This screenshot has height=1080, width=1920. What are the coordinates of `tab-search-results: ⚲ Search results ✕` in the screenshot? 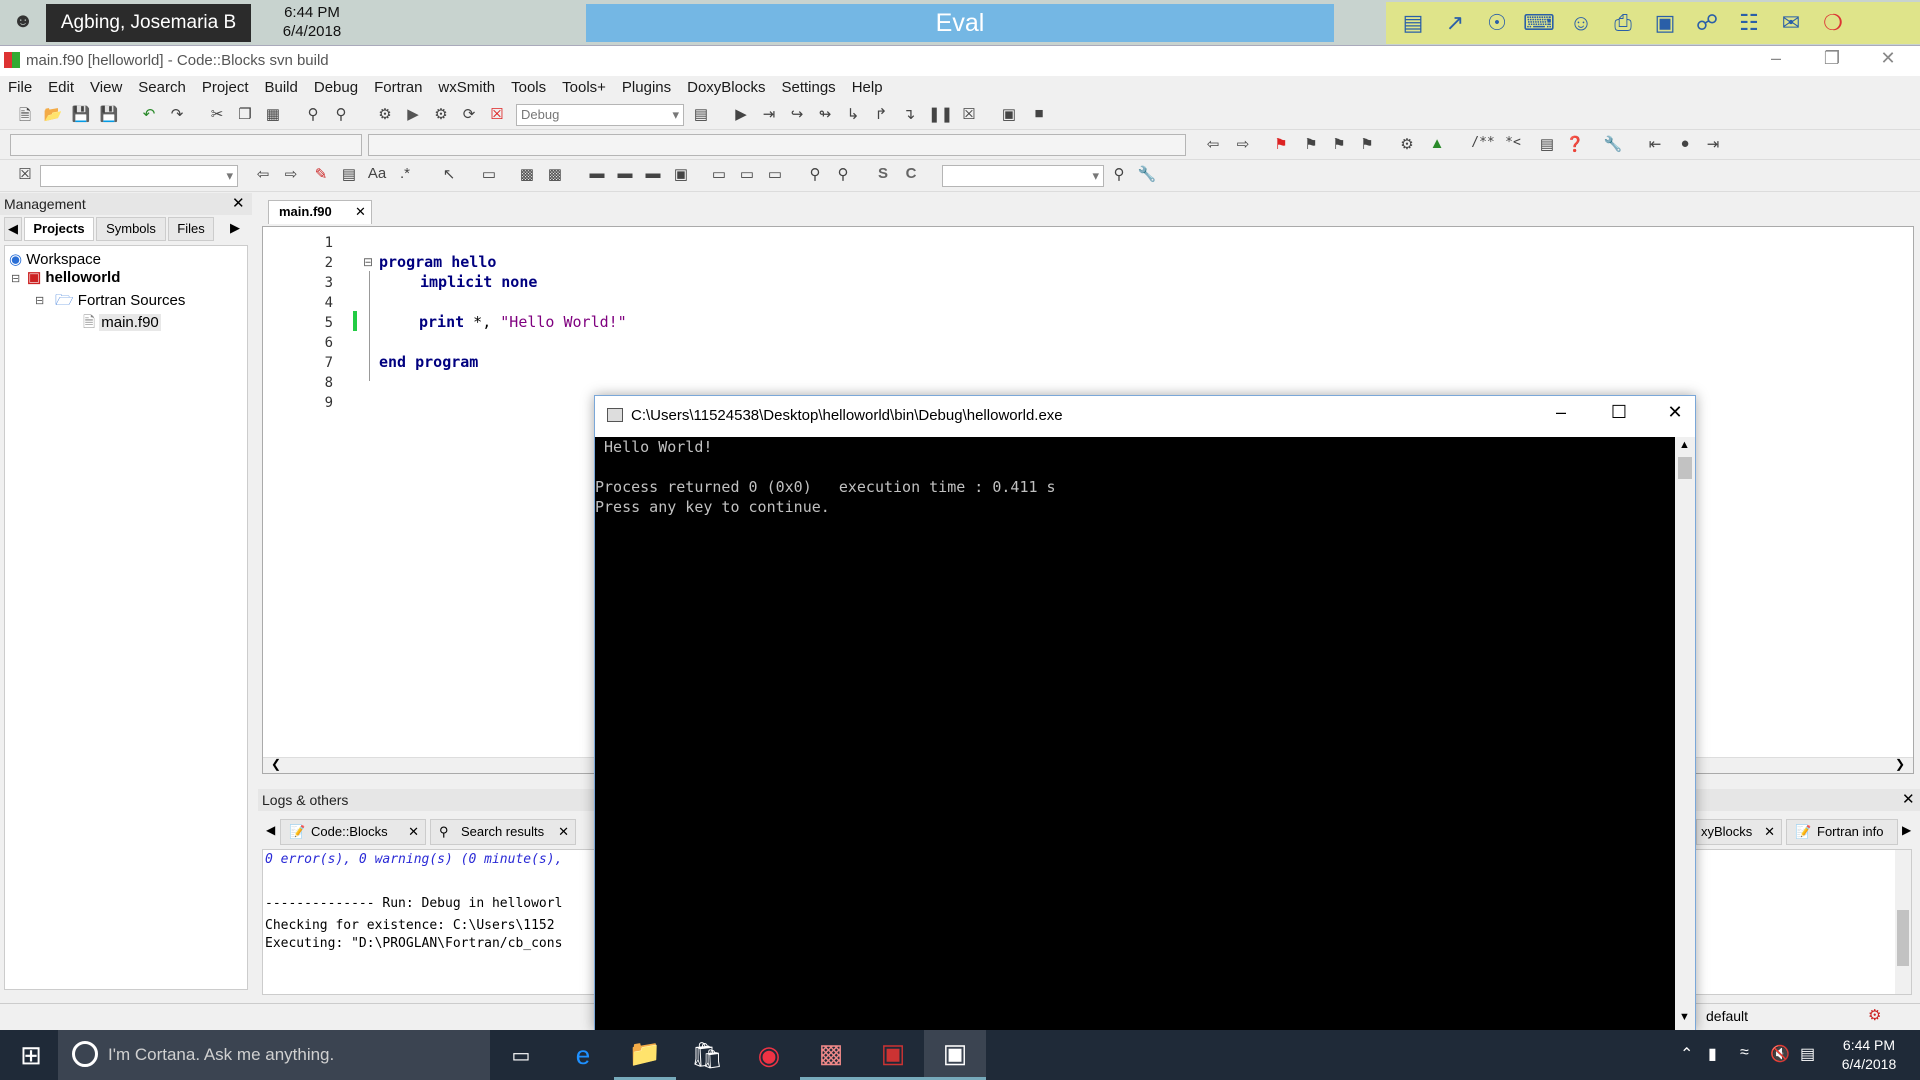 It's located at (503, 832).